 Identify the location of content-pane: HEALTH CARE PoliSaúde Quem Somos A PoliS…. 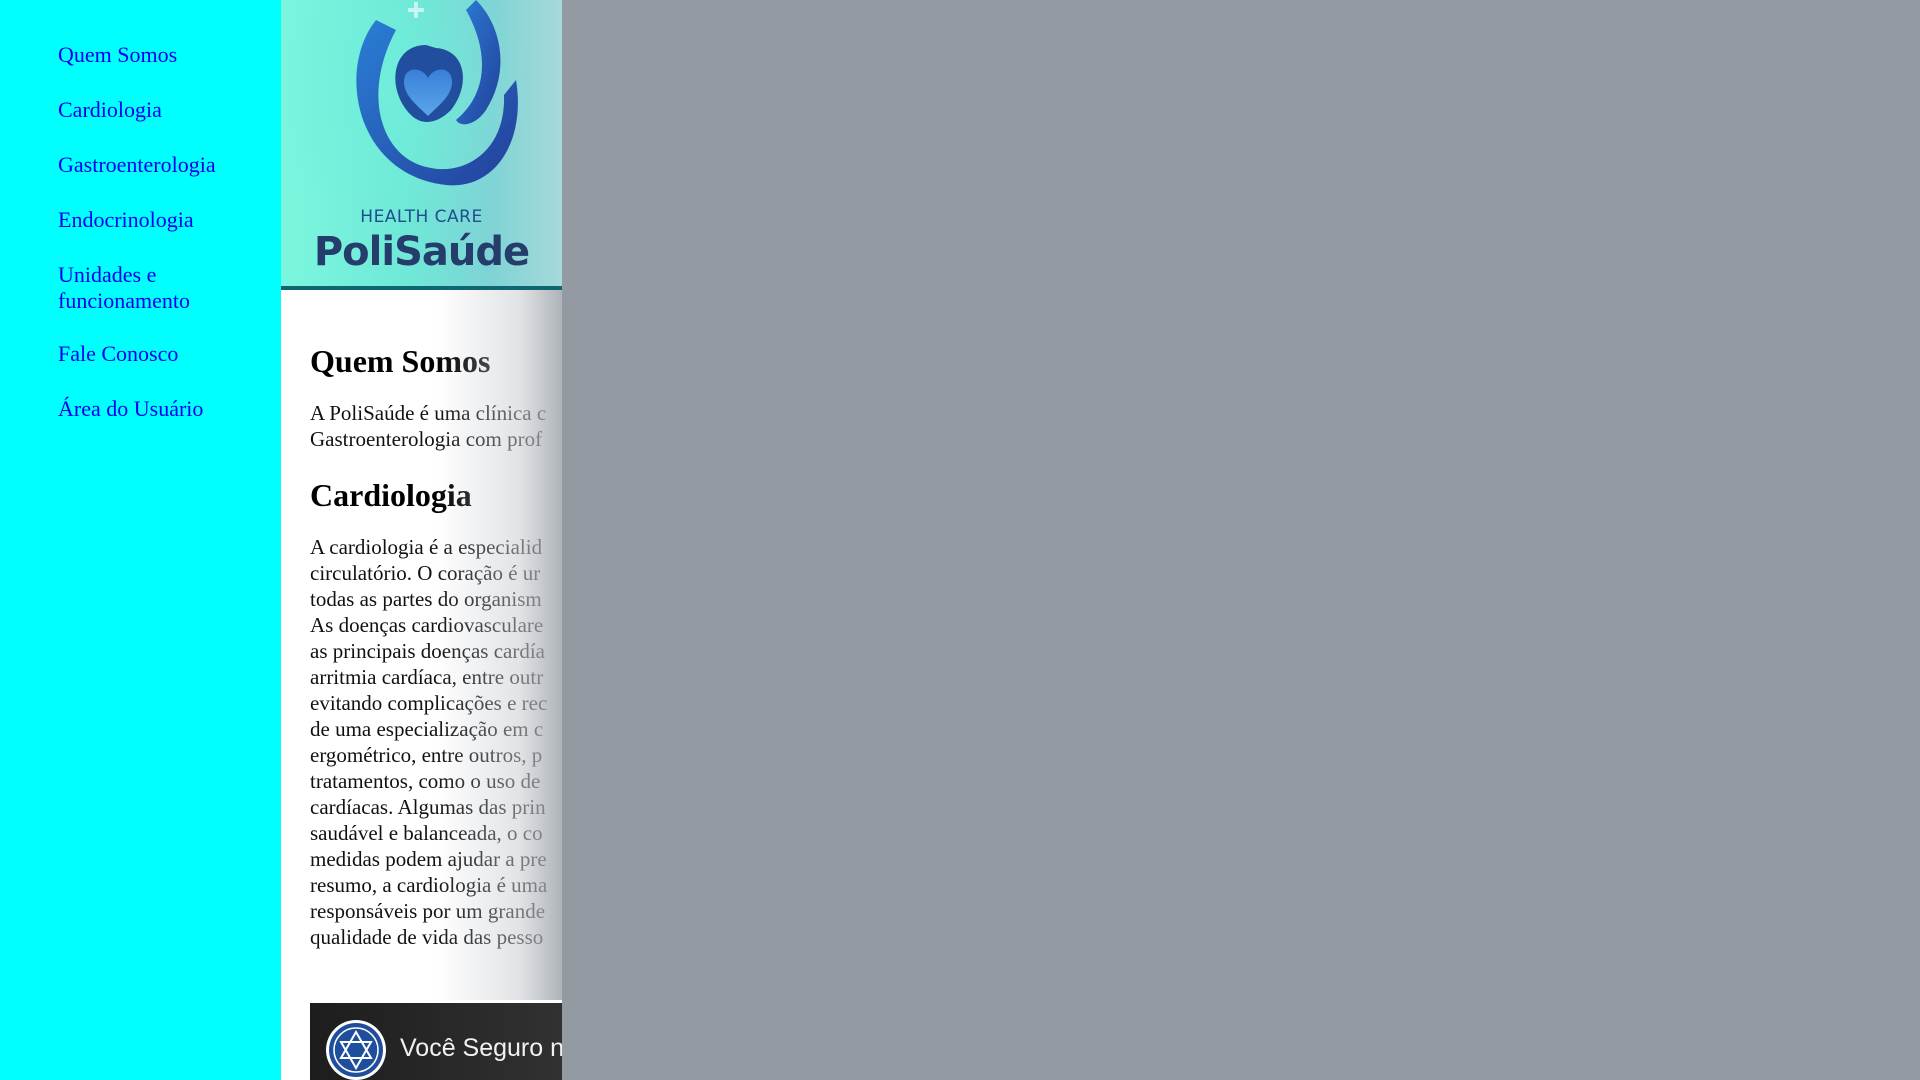
(421, 540).